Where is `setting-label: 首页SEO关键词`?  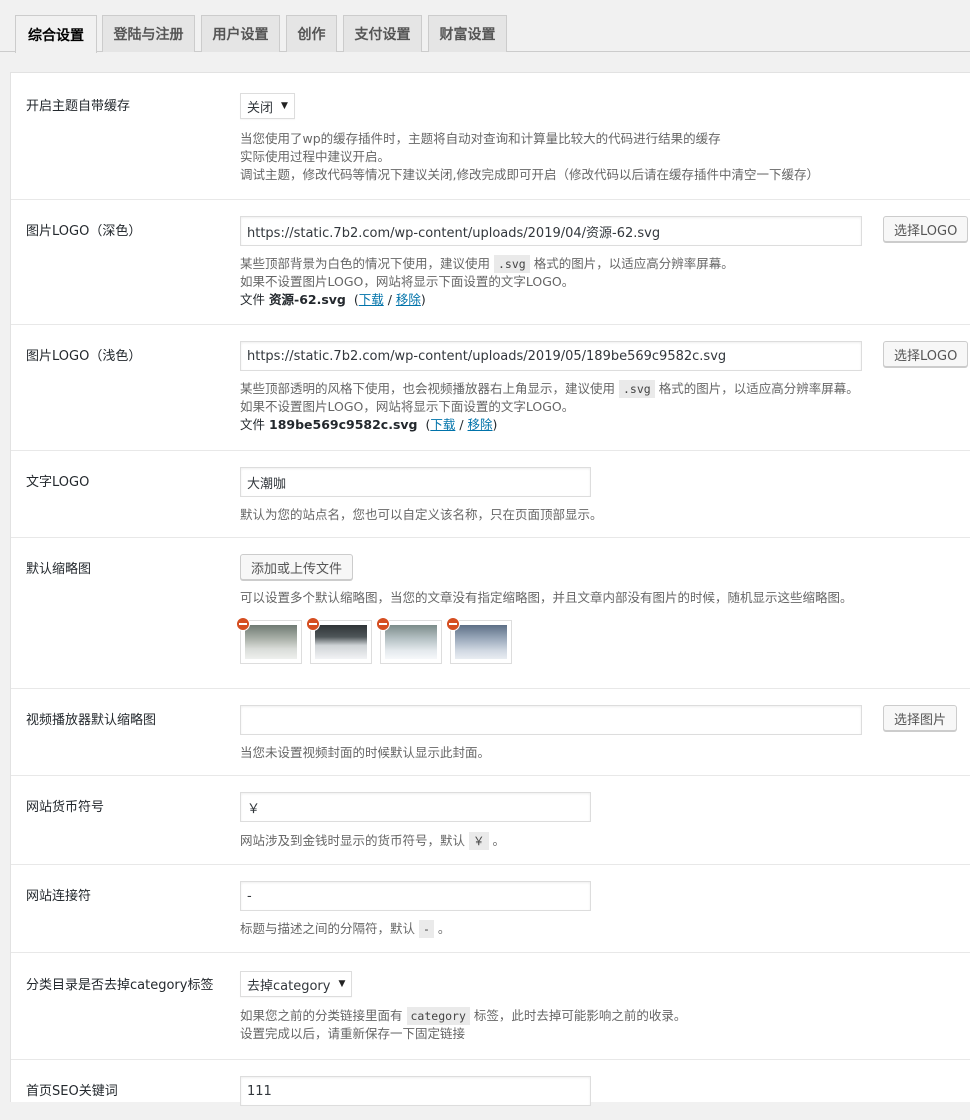
setting-label: 首页SEO关键词 is located at coordinates (72, 1091).